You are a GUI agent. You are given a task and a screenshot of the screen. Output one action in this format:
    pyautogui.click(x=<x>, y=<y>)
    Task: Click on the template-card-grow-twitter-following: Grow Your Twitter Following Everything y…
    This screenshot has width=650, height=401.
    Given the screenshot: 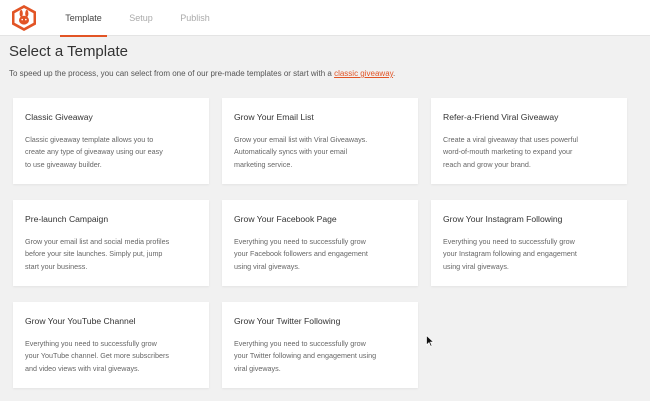 What is the action you would take?
    pyautogui.click(x=320, y=345)
    